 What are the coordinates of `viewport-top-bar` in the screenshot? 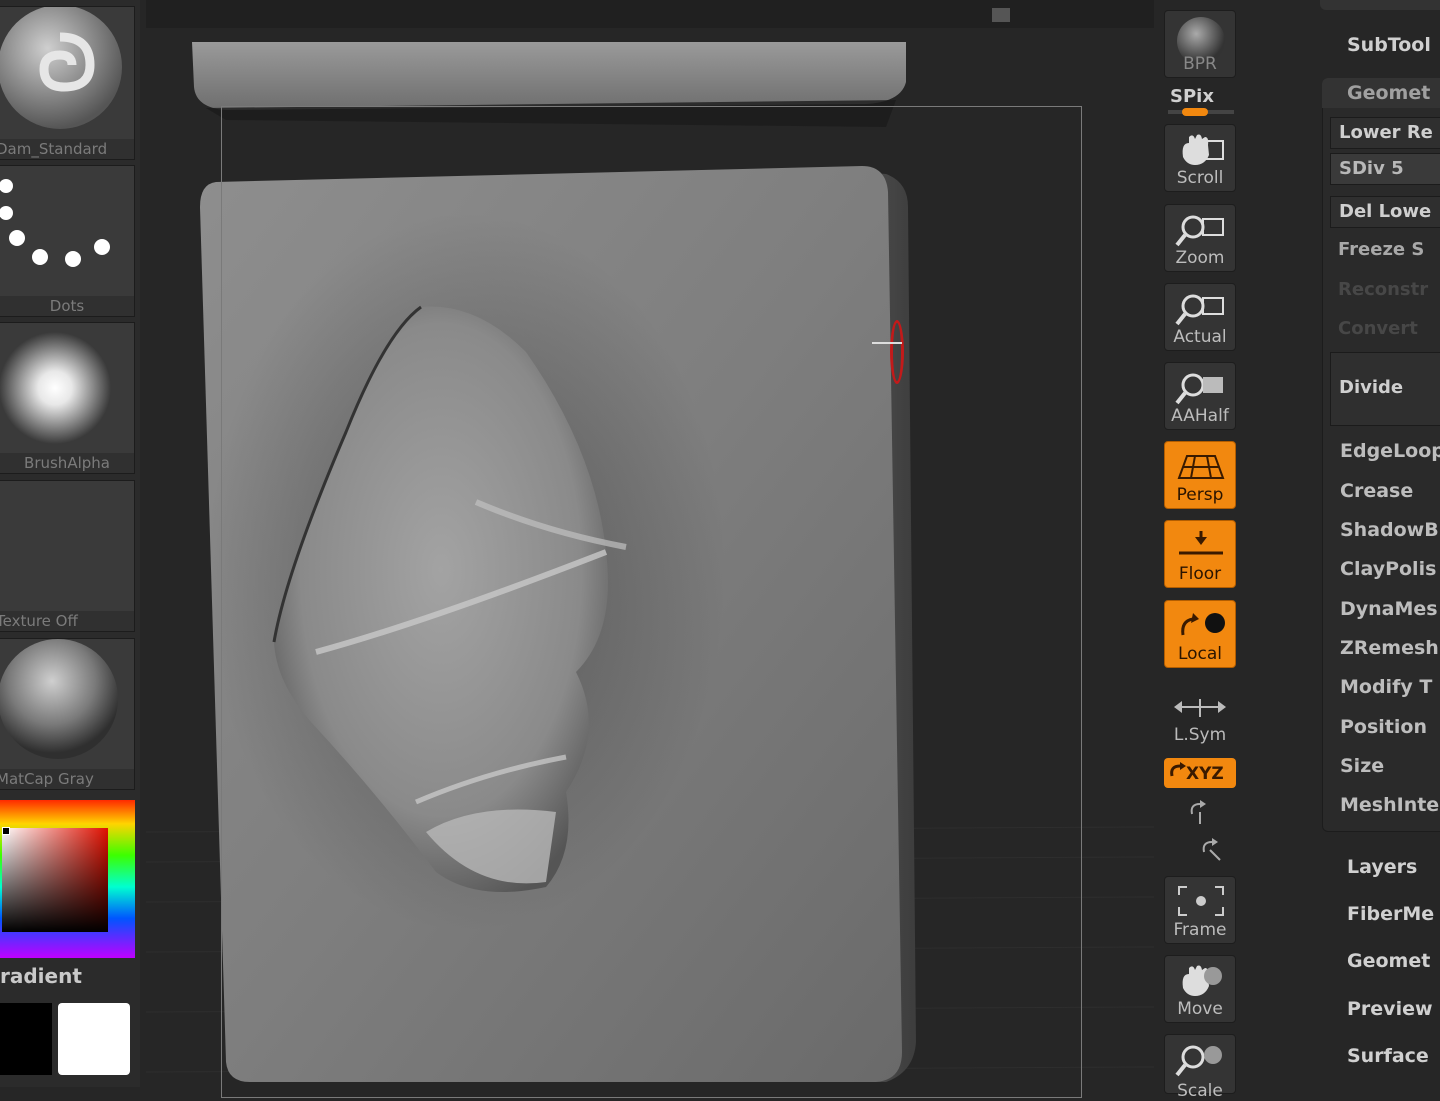 It's located at (650, 14).